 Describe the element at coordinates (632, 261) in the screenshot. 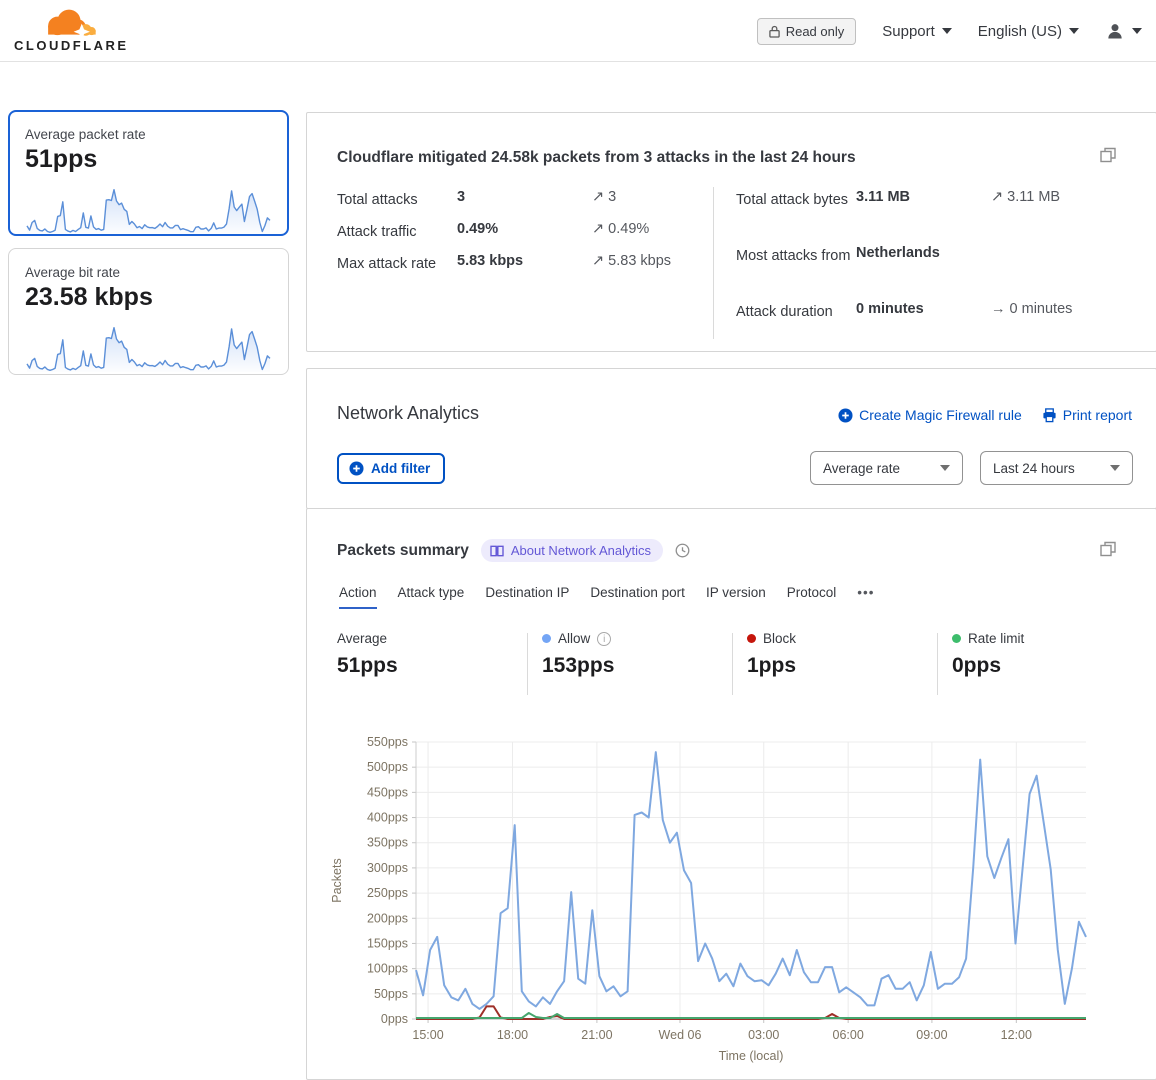

I see `stat-trend: ↗ 5.83 kbps` at that location.